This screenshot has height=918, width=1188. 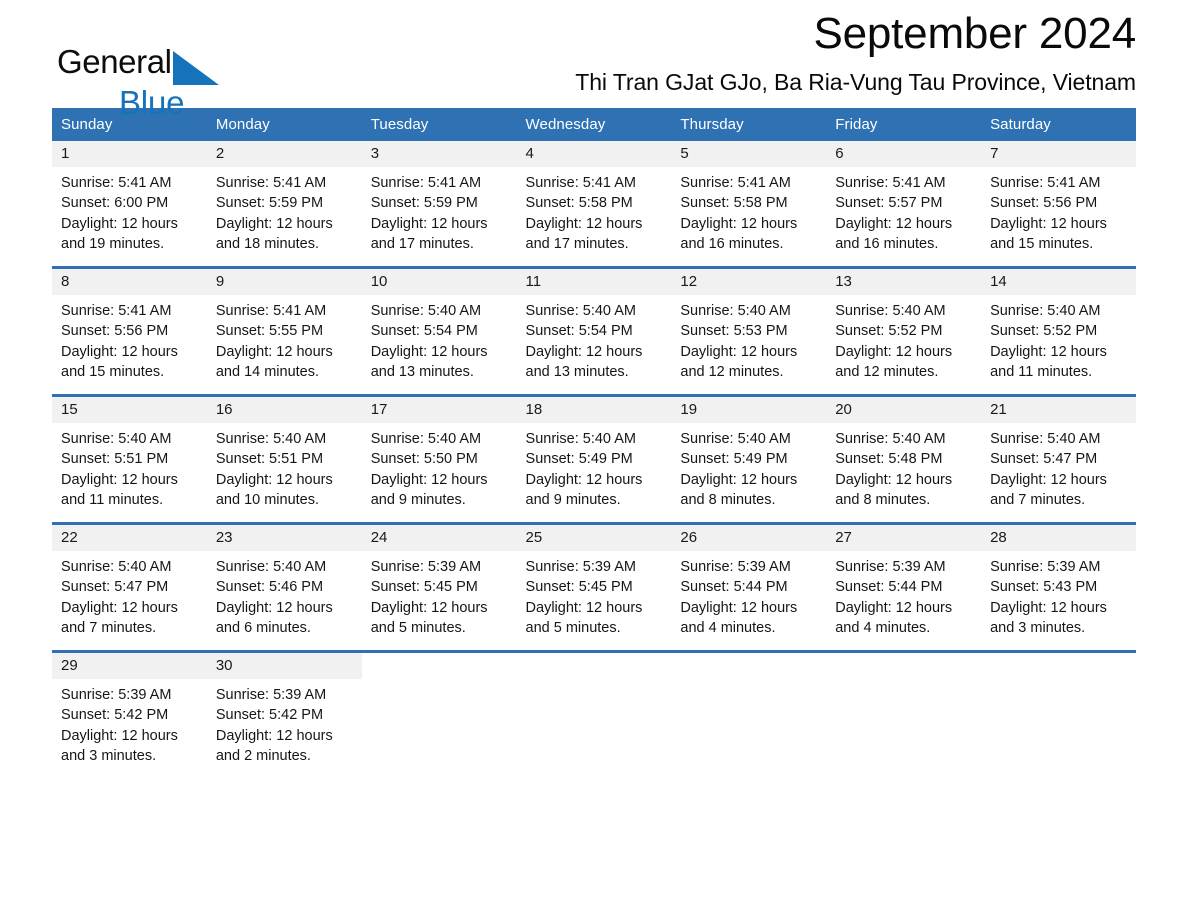 What do you see at coordinates (594, 282) in the screenshot?
I see `day-number: 11` at bounding box center [594, 282].